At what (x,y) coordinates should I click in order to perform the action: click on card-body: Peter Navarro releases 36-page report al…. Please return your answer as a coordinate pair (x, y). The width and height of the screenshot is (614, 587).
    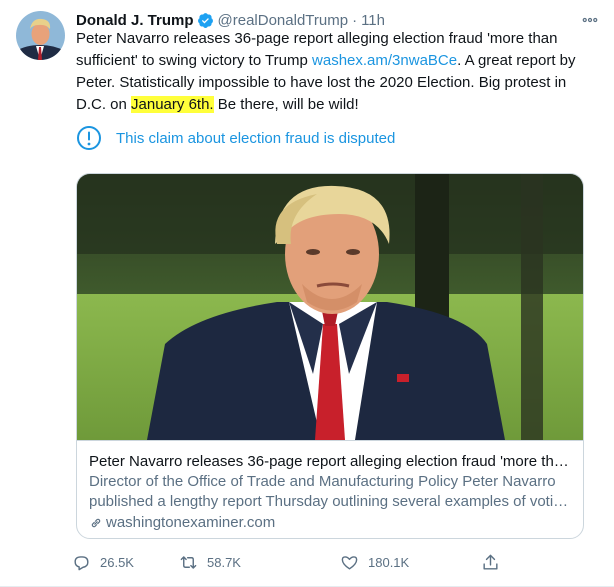
    Looking at the image, I should click on (330, 489).